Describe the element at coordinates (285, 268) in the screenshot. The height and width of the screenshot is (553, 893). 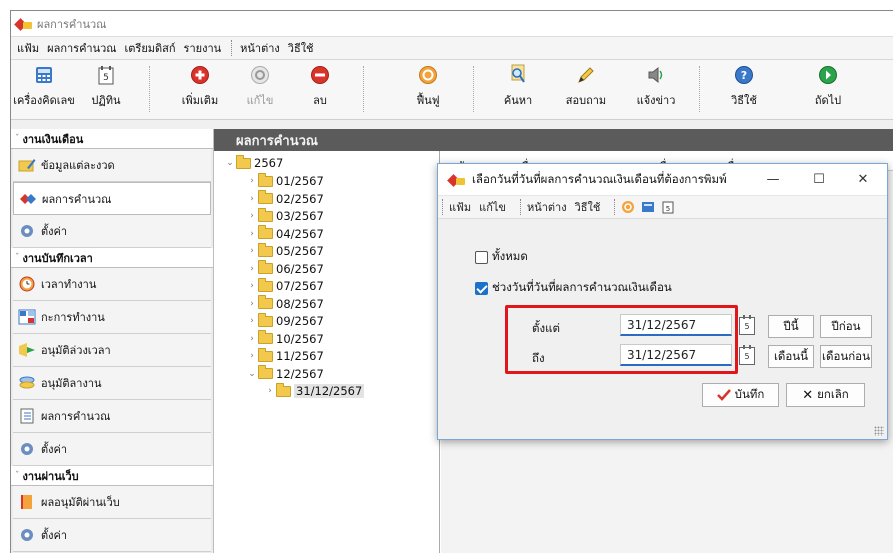
I see `tree-node-month: › 06/2567` at that location.